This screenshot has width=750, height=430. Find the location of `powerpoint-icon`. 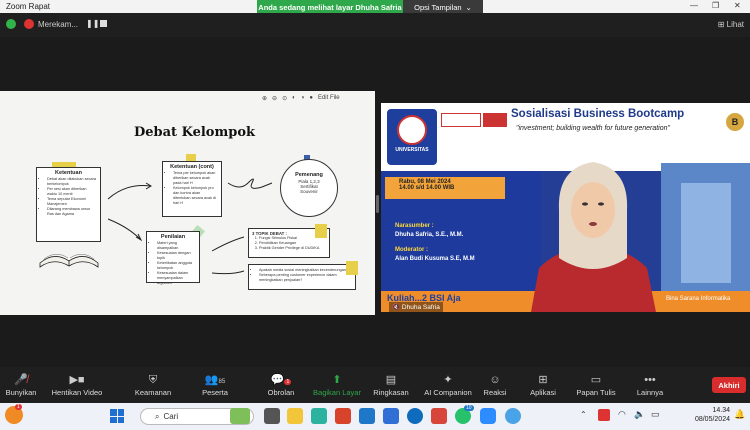

powerpoint-icon is located at coordinates (439, 416).